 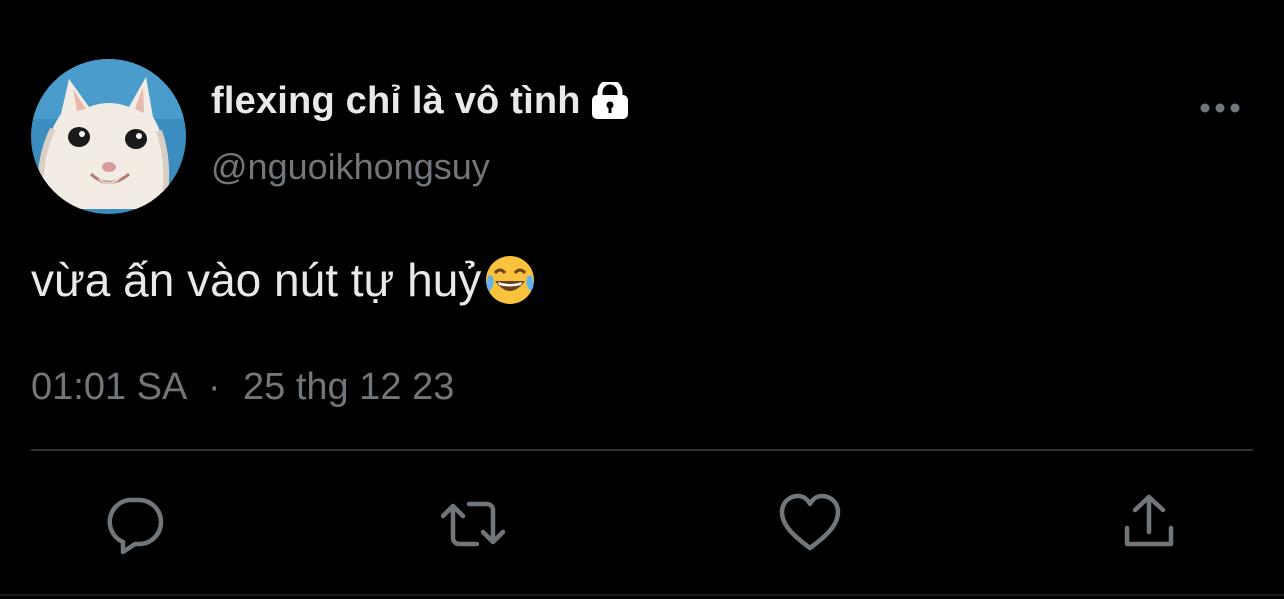 What do you see at coordinates (350, 167) in the screenshot?
I see `user-handle: @nguoikhongsuy` at bounding box center [350, 167].